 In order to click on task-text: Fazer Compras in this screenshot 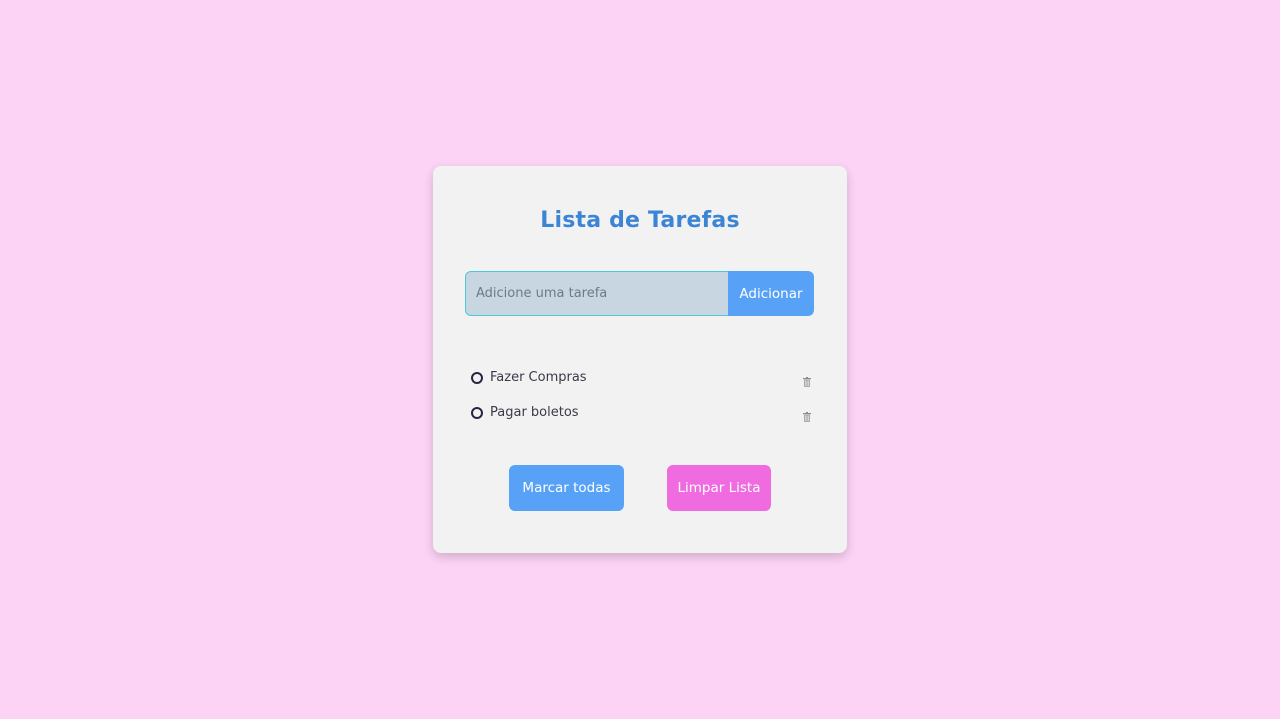, I will do `click(538, 377)`.